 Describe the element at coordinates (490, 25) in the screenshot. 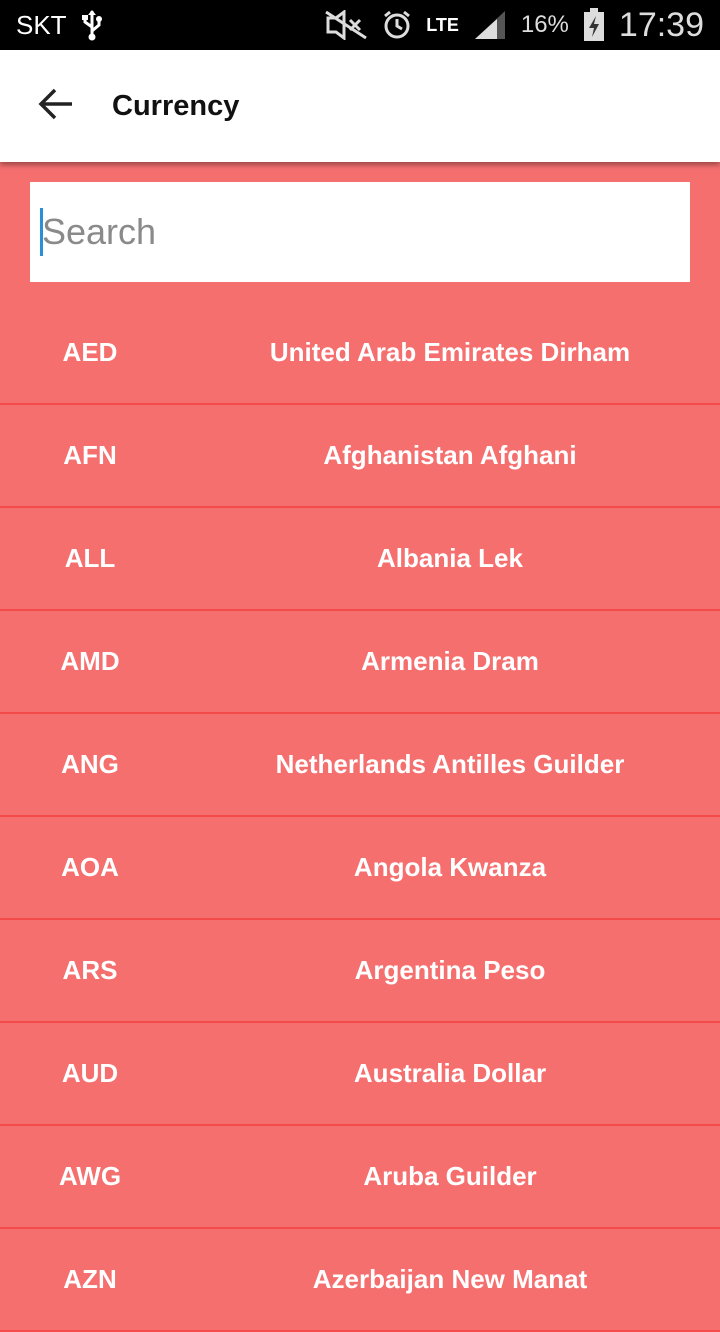

I see `signal-icon` at that location.